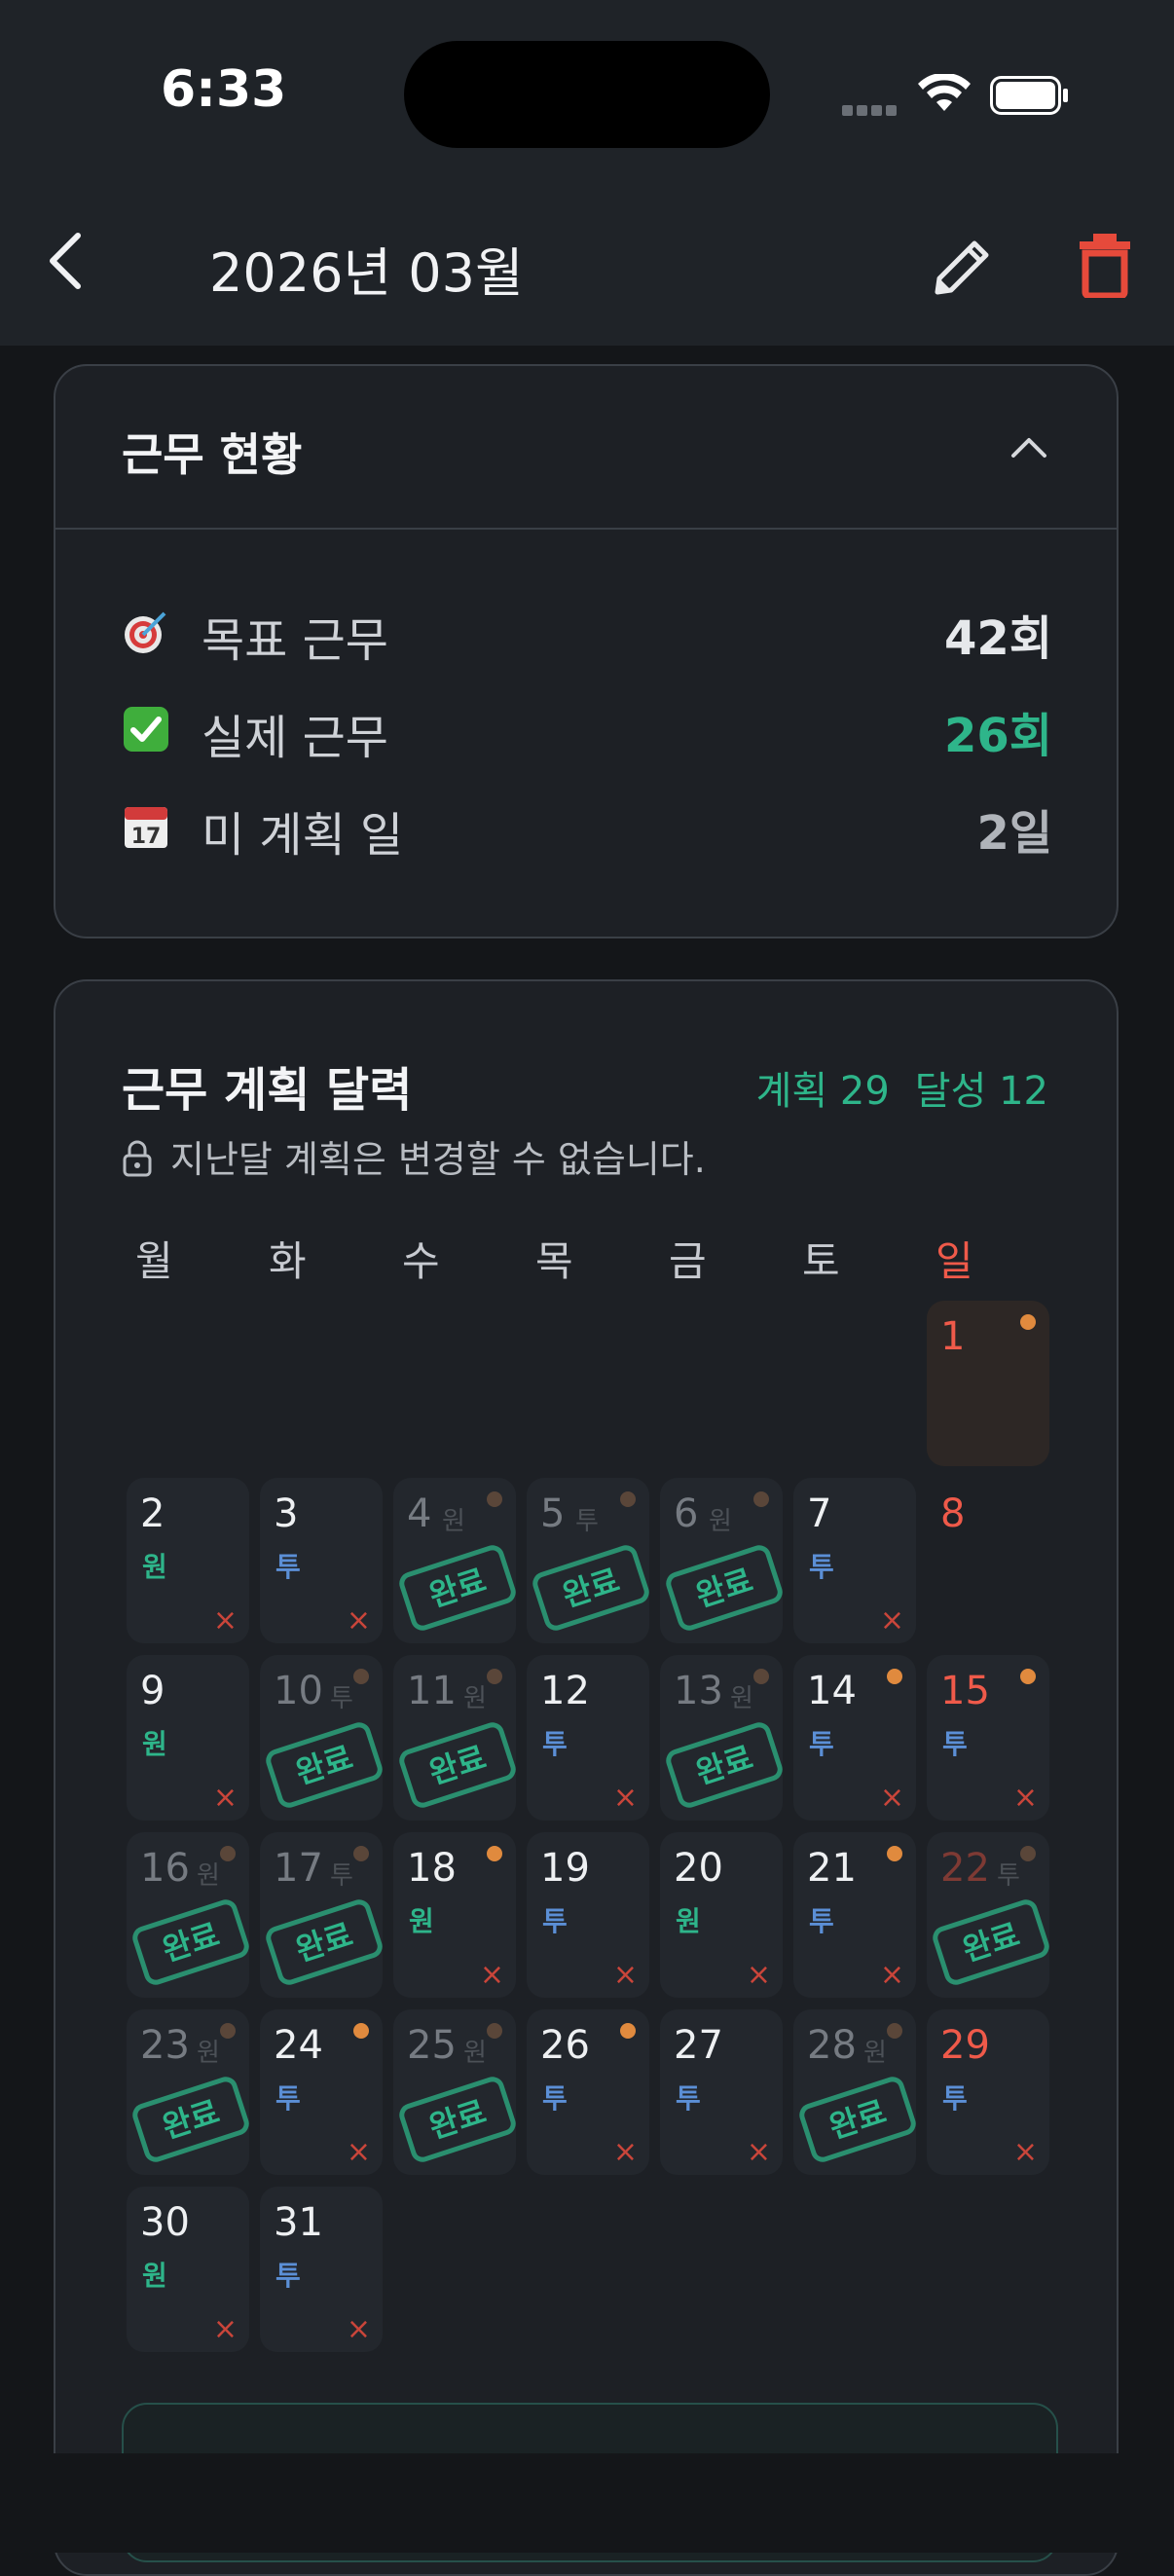 This screenshot has height=2576, width=1174. I want to click on calendar-day: 15 투 ×, so click(988, 1738).